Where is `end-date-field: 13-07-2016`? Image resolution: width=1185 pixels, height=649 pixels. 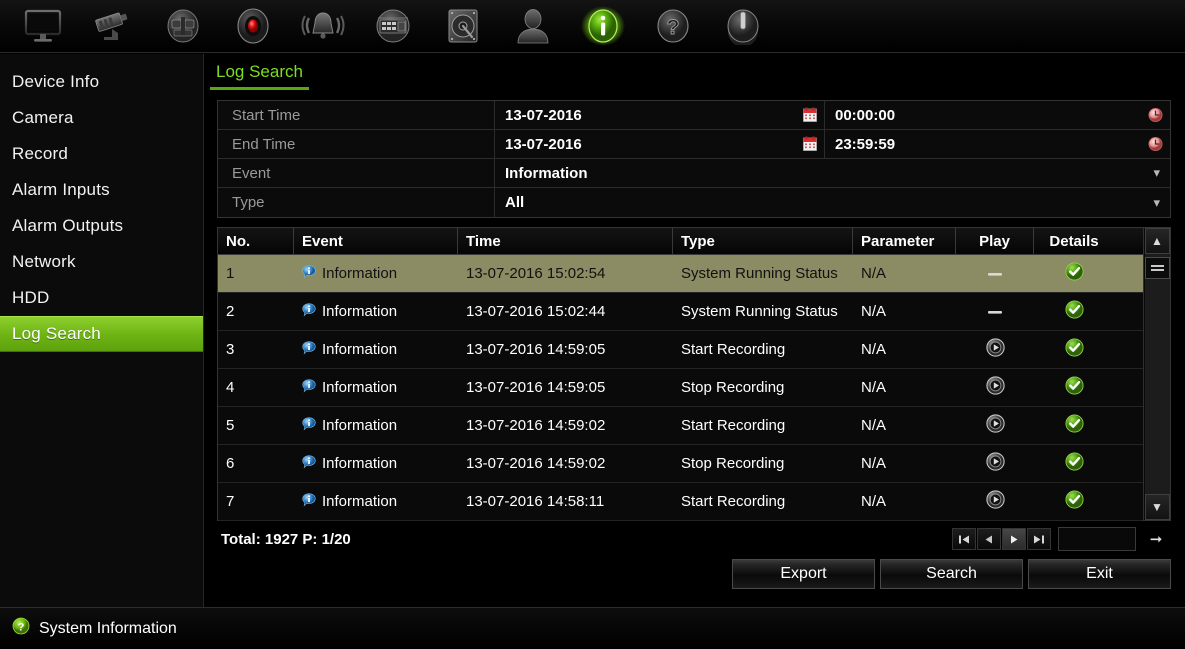 end-date-field: 13-07-2016 is located at coordinates (660, 144).